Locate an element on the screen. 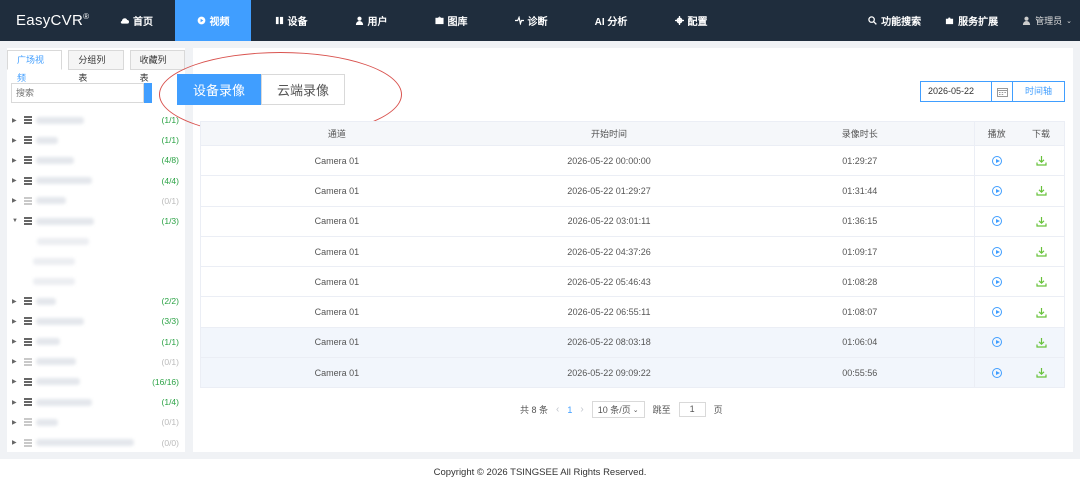  tree-node-count: (1/1) is located at coordinates (170, 341).